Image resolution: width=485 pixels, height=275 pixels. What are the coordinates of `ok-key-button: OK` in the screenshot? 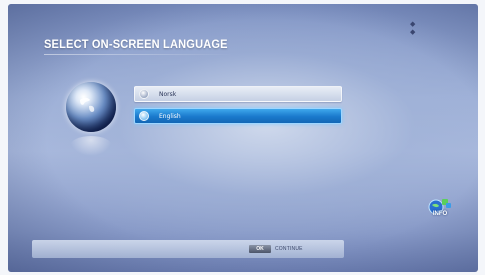 It's located at (260, 249).